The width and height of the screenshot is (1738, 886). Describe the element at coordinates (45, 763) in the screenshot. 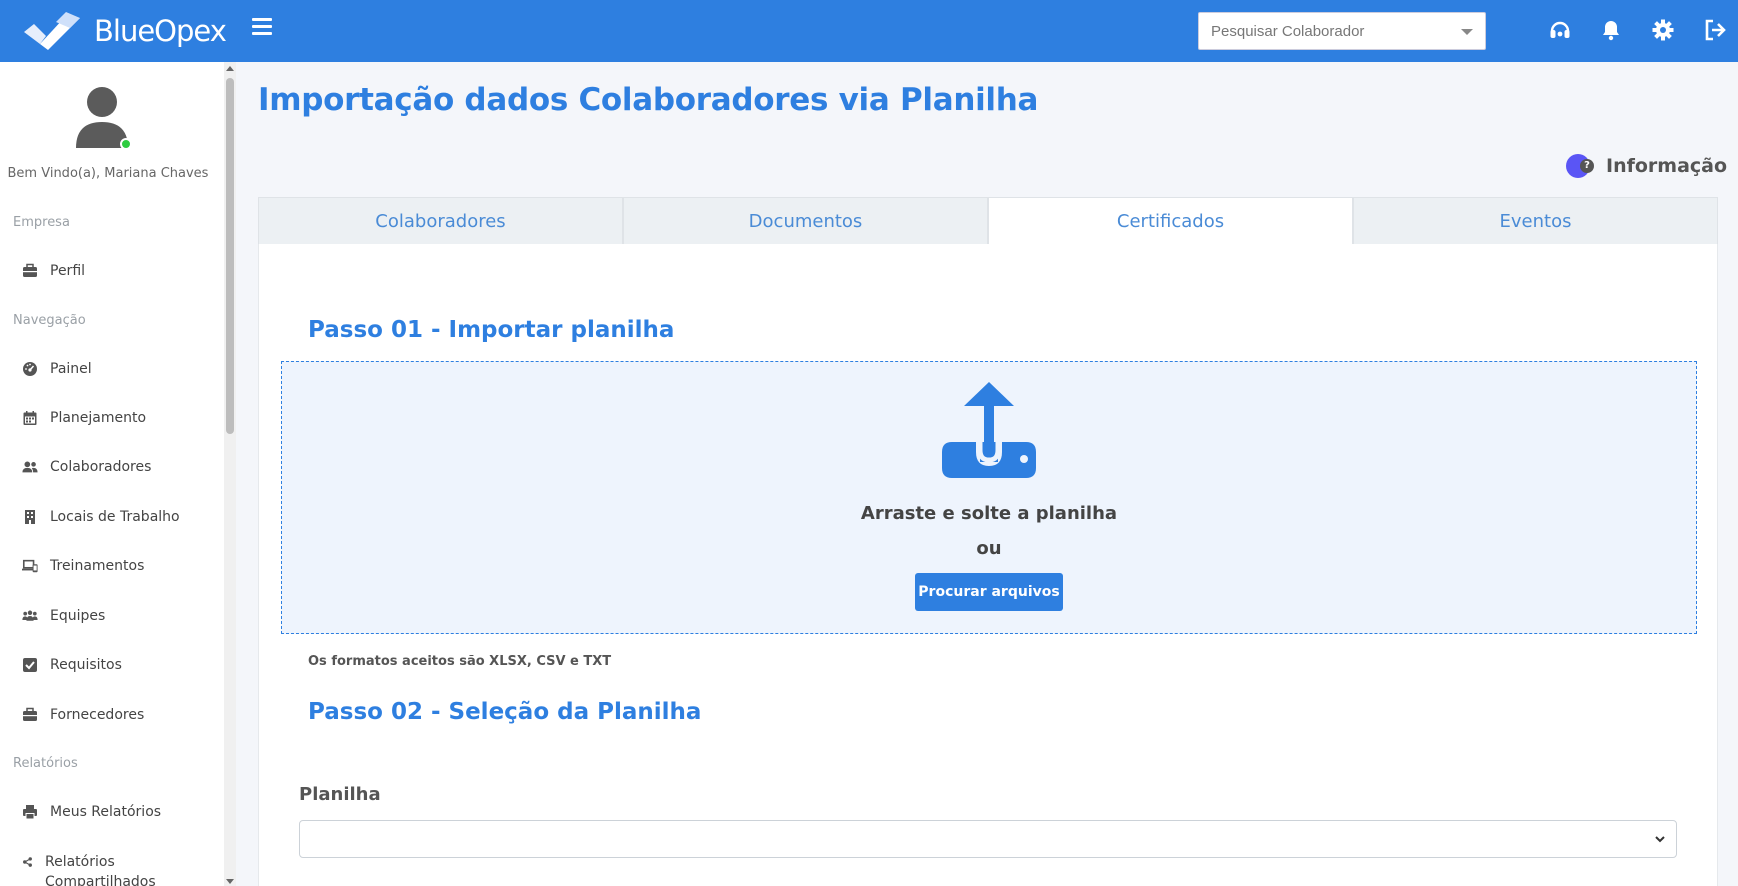

I see `section-relatorios: Relatórios` at that location.